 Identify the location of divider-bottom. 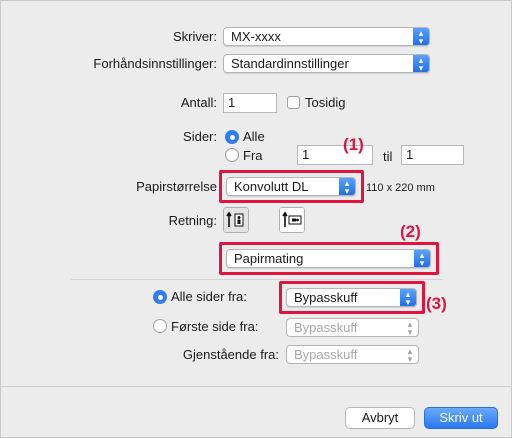
(256, 386).